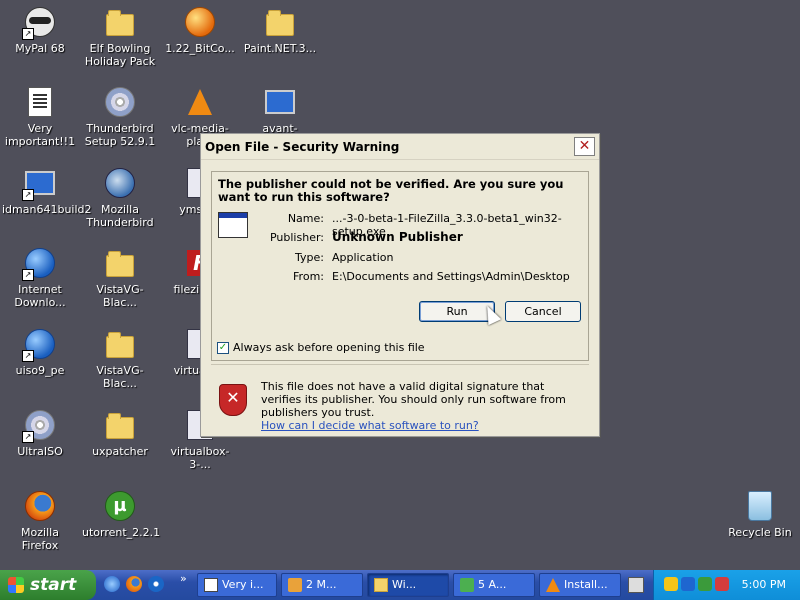  Describe the element at coordinates (688, 584) in the screenshot. I see `shield-icon` at that location.